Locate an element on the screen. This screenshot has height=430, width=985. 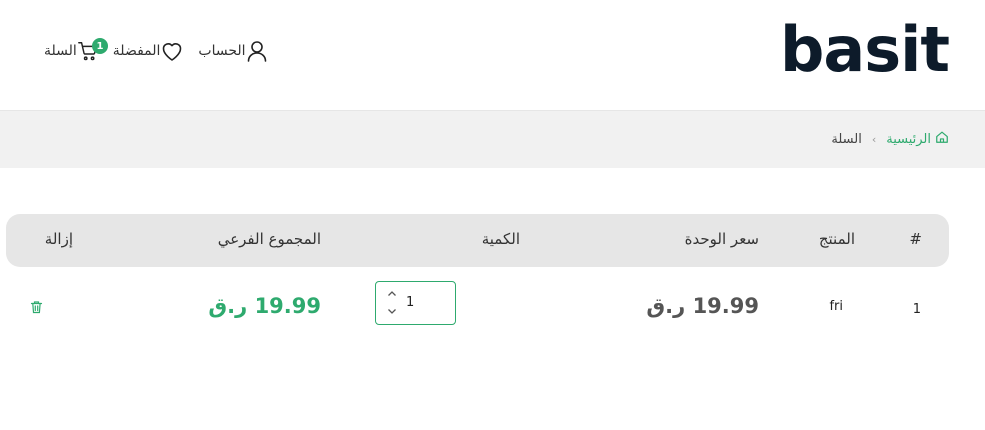
header-nav: السلة 1 المفضلة الحساب is located at coordinates (163, 51).